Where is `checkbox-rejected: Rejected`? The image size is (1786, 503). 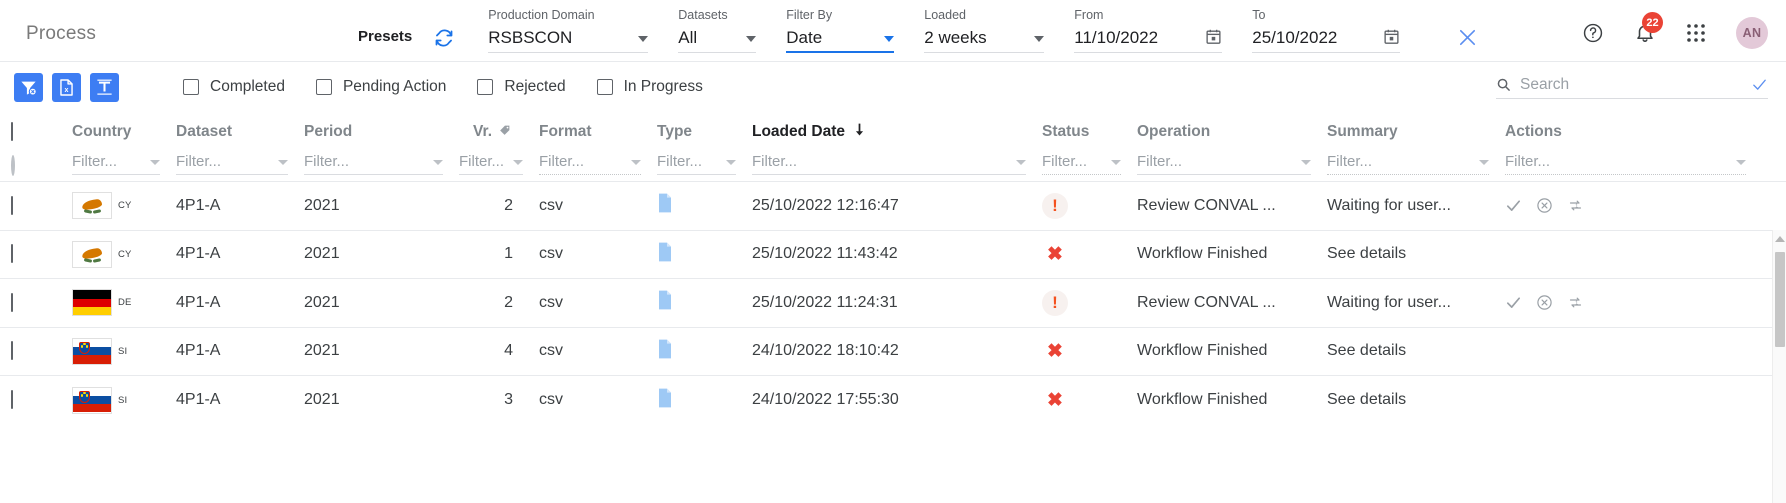
checkbox-rejected: Rejected is located at coordinates (521, 87).